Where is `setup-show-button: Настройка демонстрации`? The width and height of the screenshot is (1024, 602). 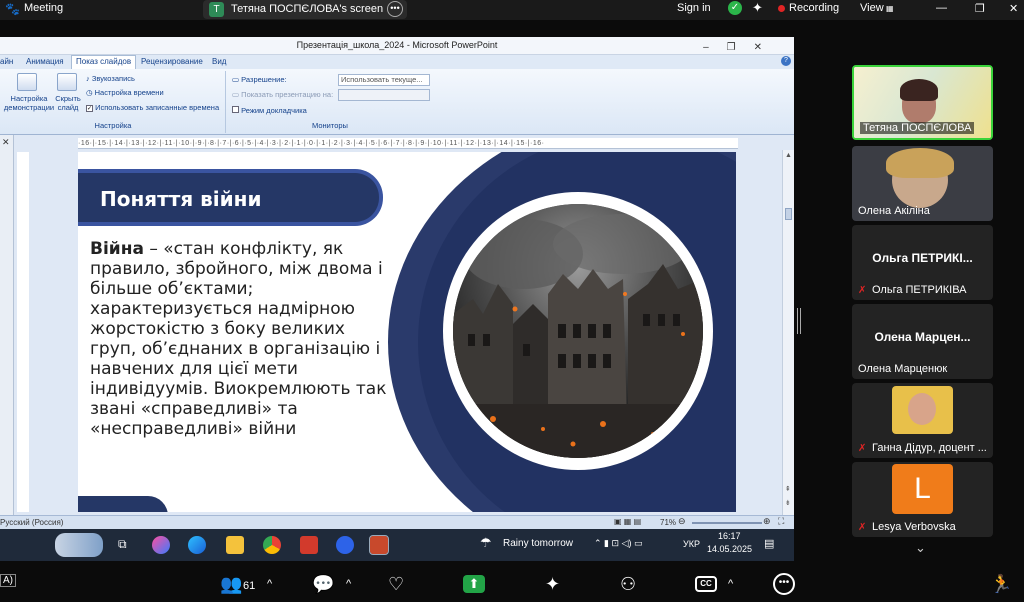
setup-show-button: Настройка демонстрации is located at coordinates (29, 103).